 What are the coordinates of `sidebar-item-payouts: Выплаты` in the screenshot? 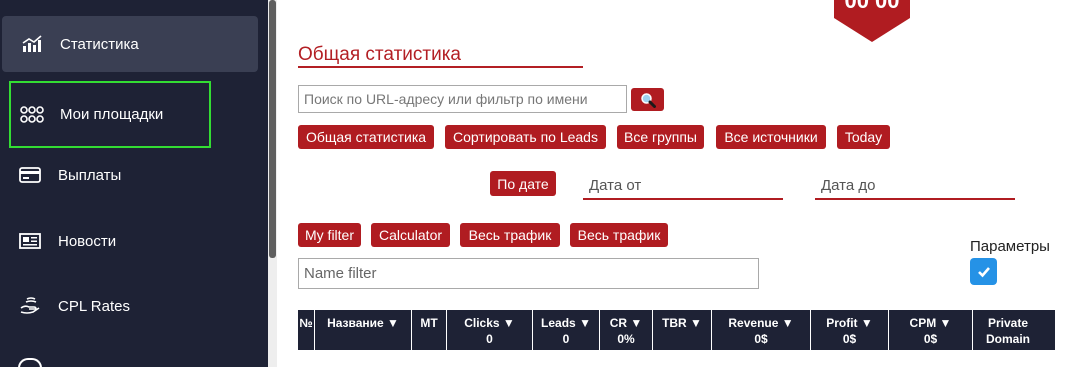 It's located at (134, 175).